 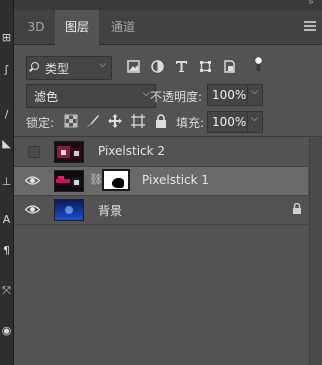 I want to click on brush-tool-icon: /, so click(x=6, y=115).